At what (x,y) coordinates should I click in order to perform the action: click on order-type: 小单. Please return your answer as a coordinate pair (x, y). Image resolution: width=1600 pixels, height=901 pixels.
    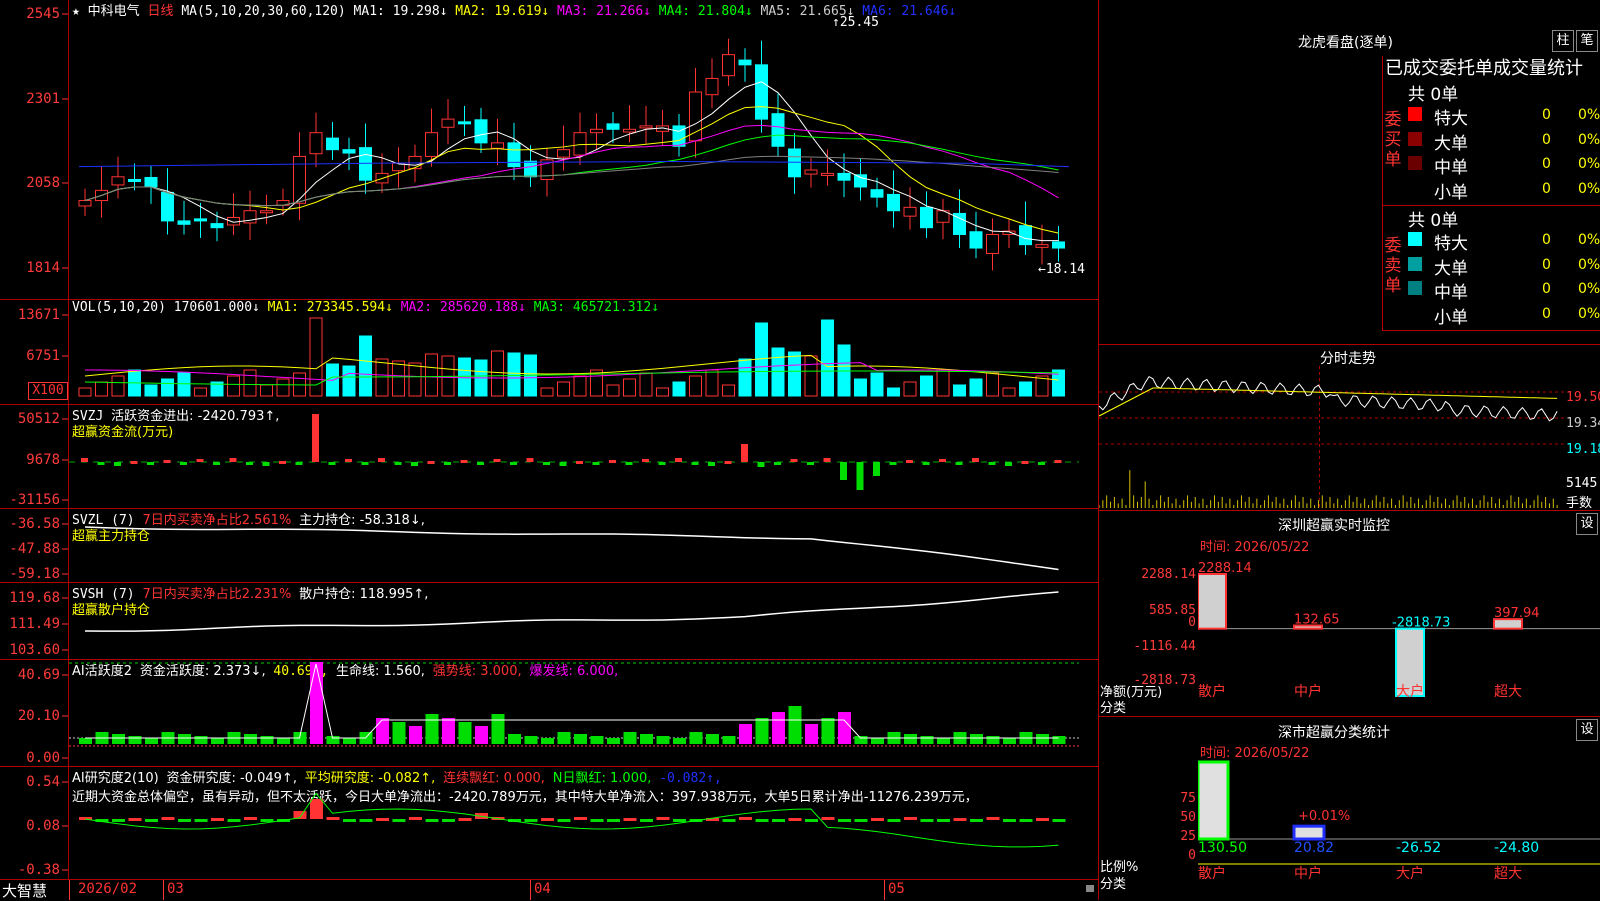
    Looking at the image, I should click on (1451, 192).